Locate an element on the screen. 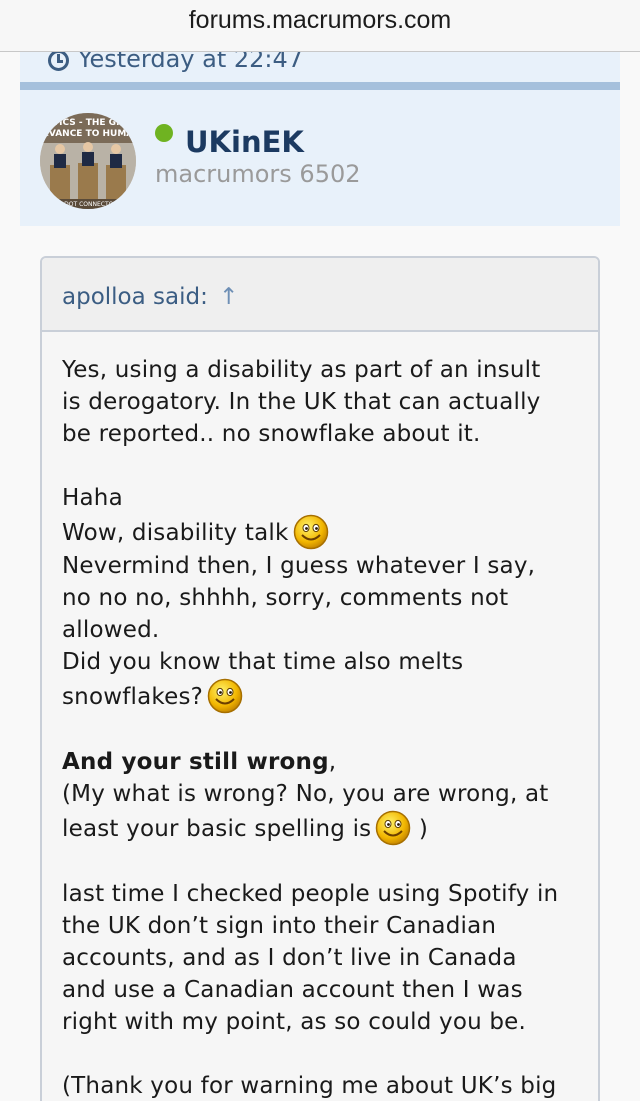 This screenshot has height=1101, width=640. online-status-icon is located at coordinates (164, 133).